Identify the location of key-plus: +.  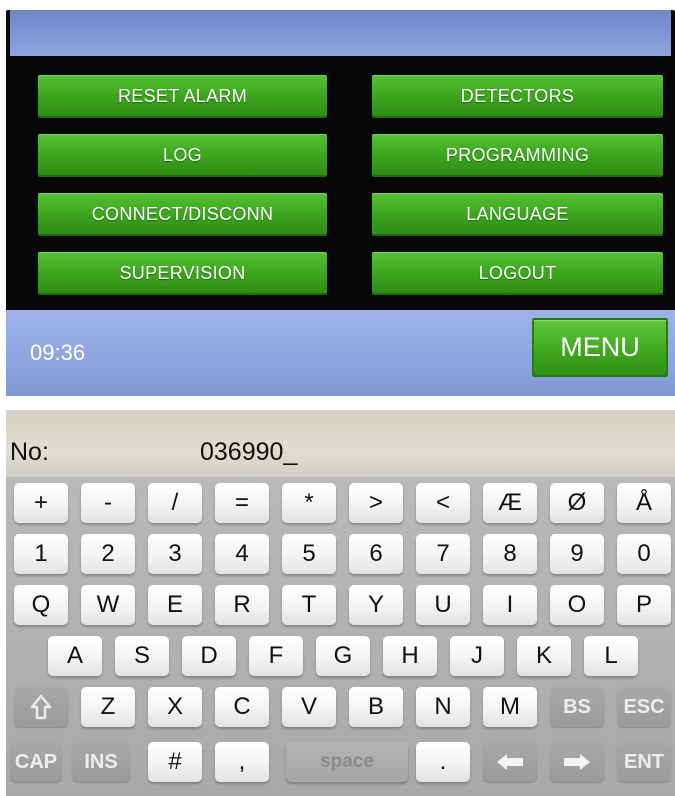
(41, 503).